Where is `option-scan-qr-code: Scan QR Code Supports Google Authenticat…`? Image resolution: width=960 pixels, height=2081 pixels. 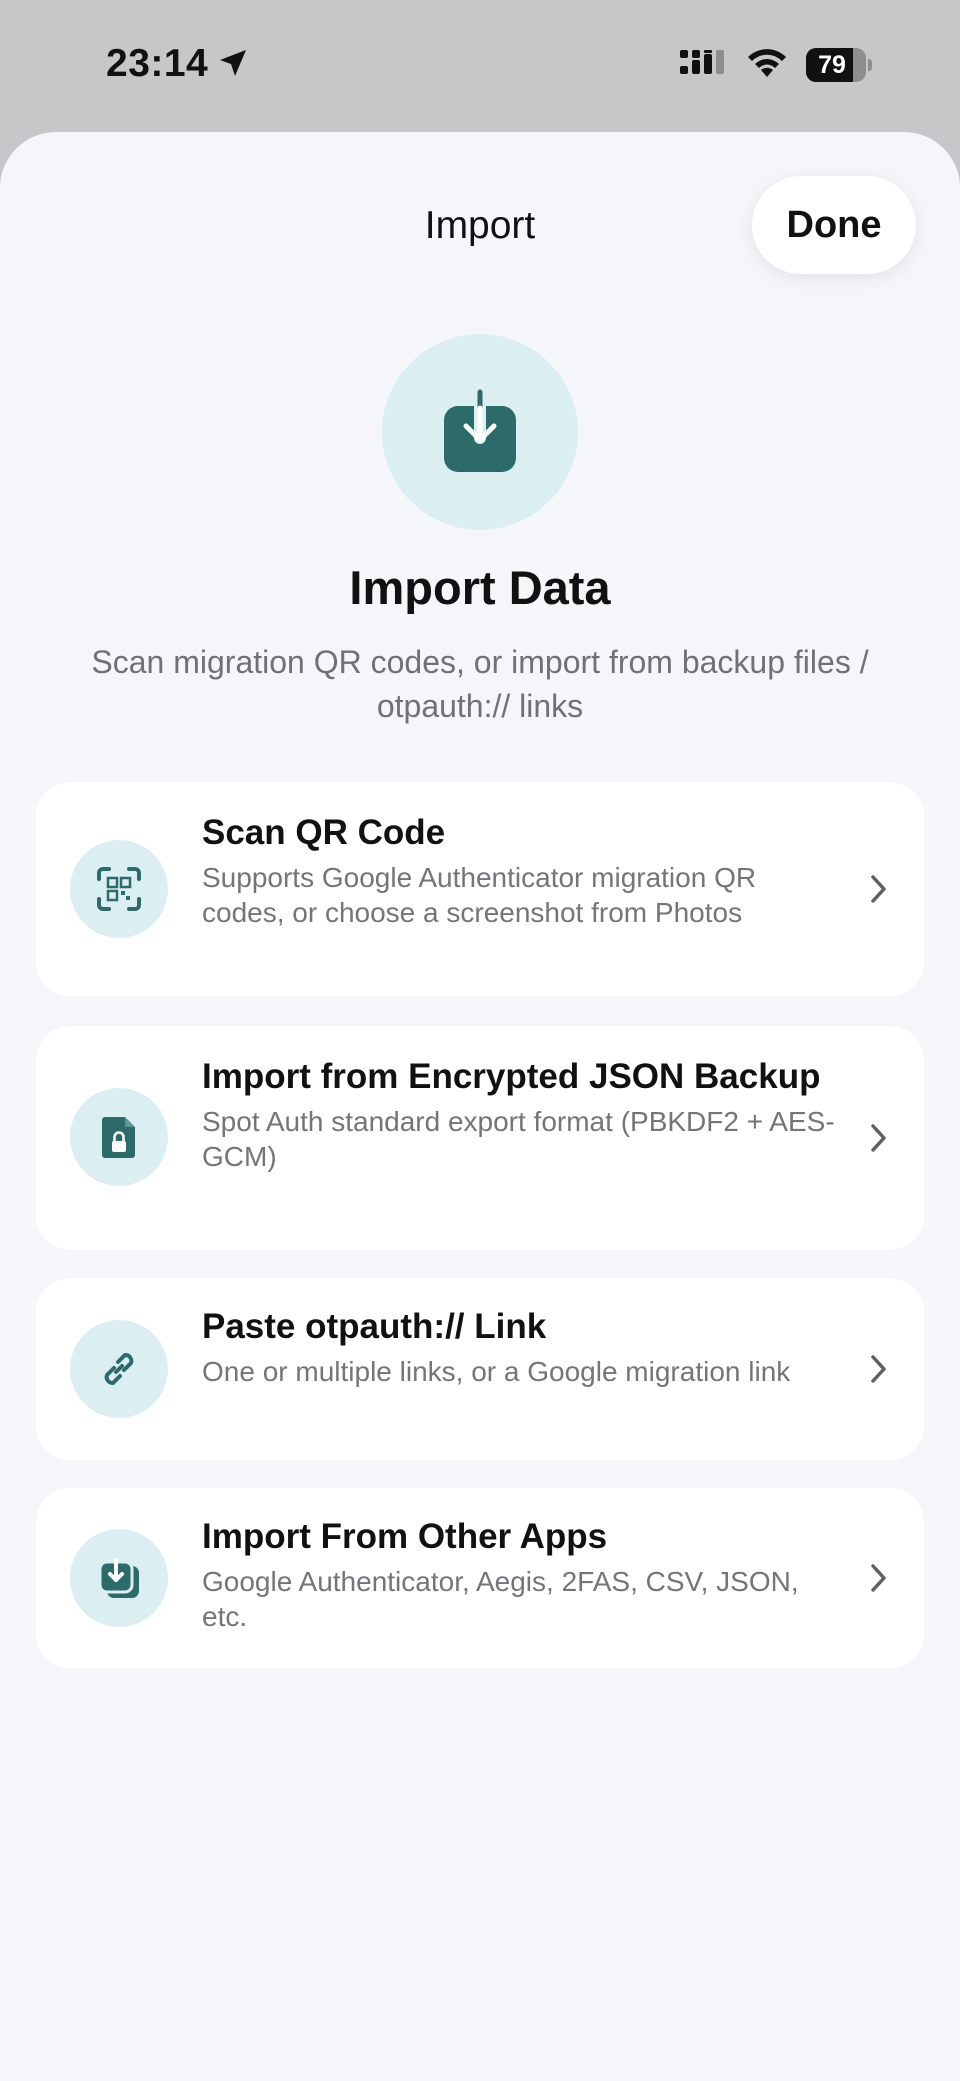 option-scan-qr-code: Scan QR Code Supports Google Authenticat… is located at coordinates (480, 889).